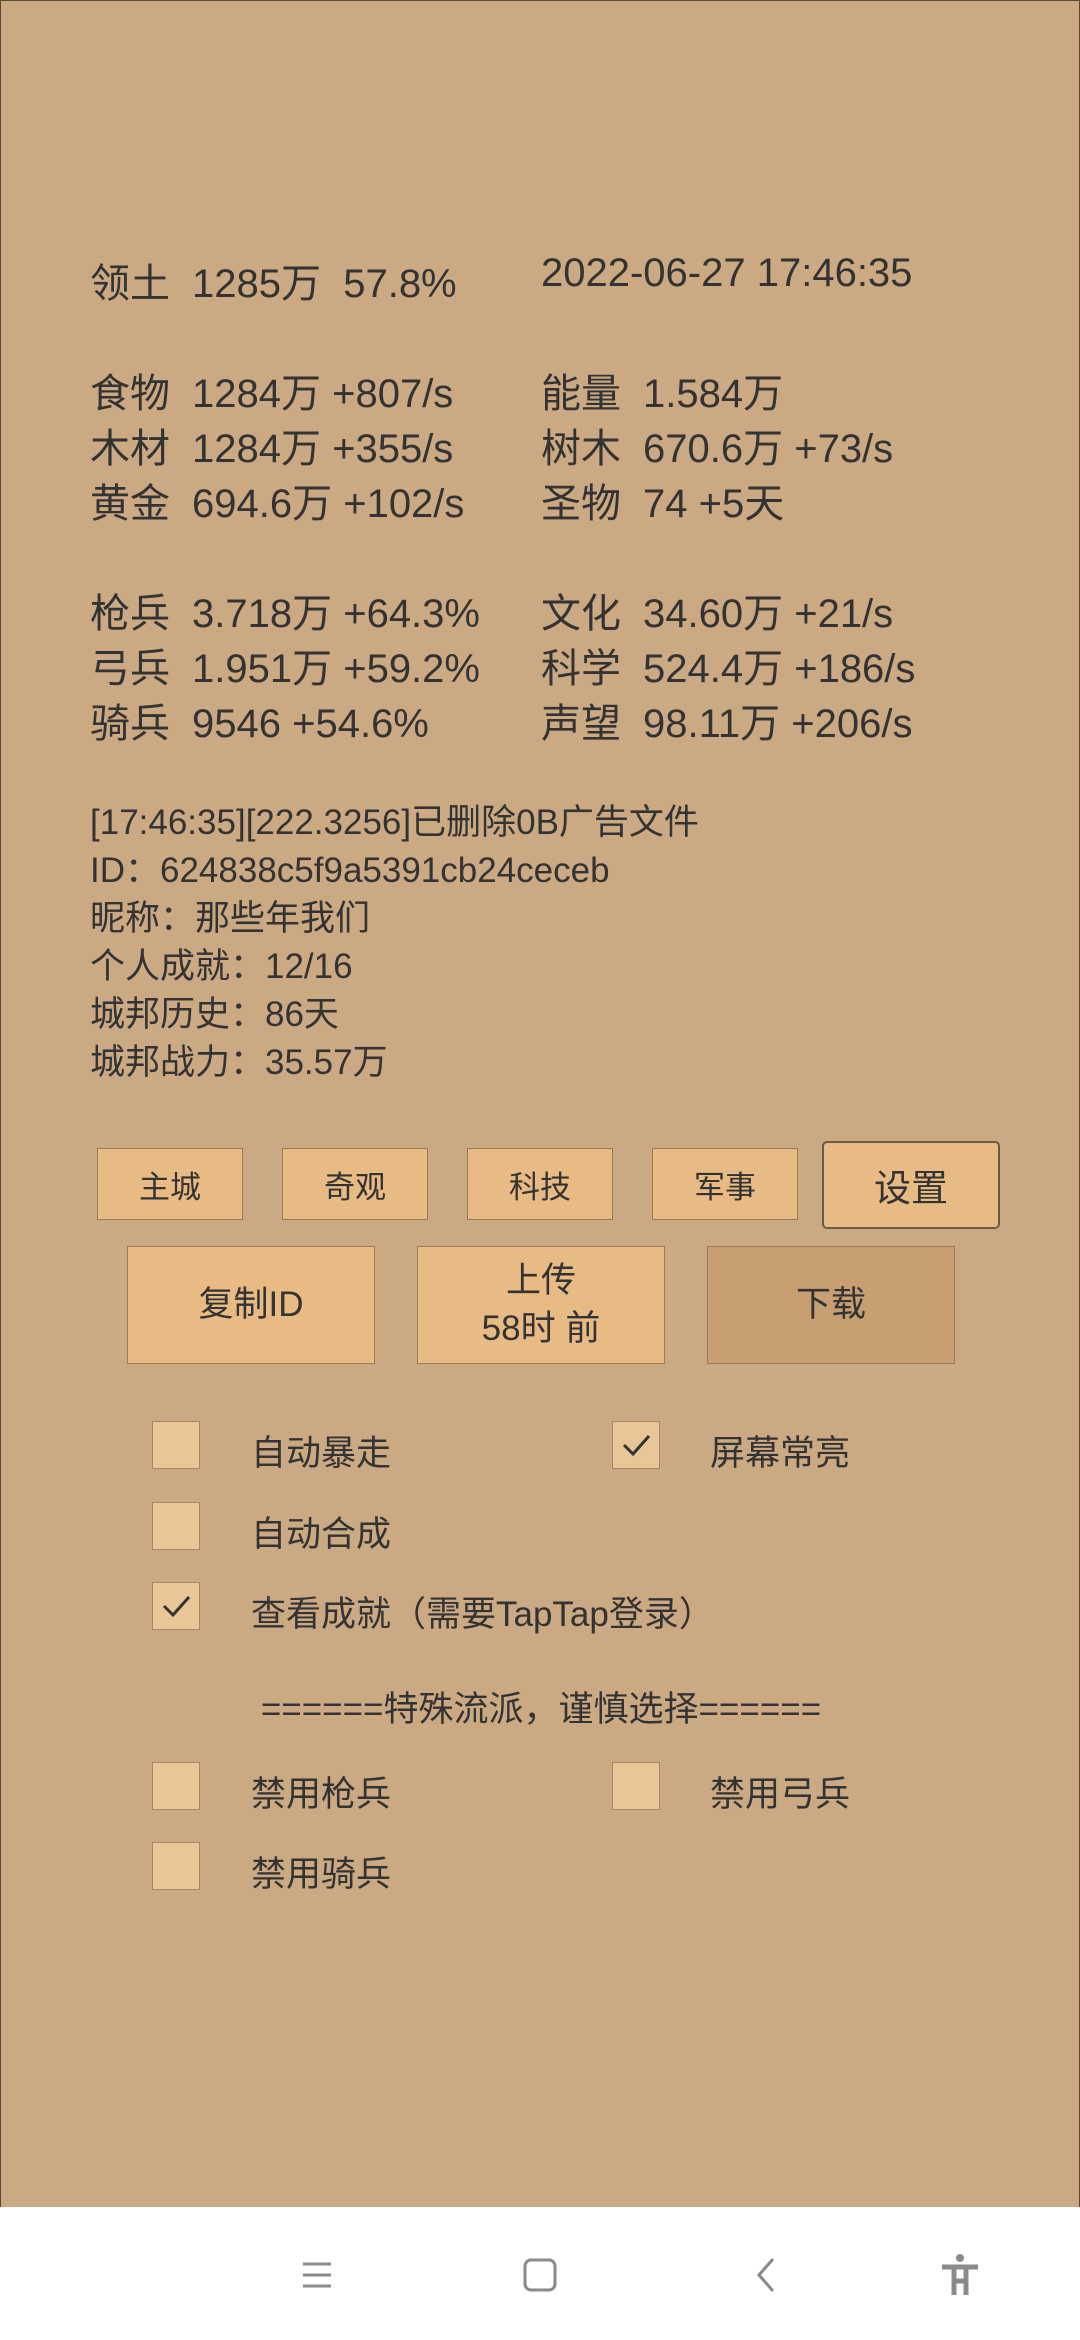 This screenshot has width=1080, height=2340. What do you see at coordinates (350, 870) in the screenshot?
I see `player-id: ID：624838c5f9a5391cb24ceceb` at bounding box center [350, 870].